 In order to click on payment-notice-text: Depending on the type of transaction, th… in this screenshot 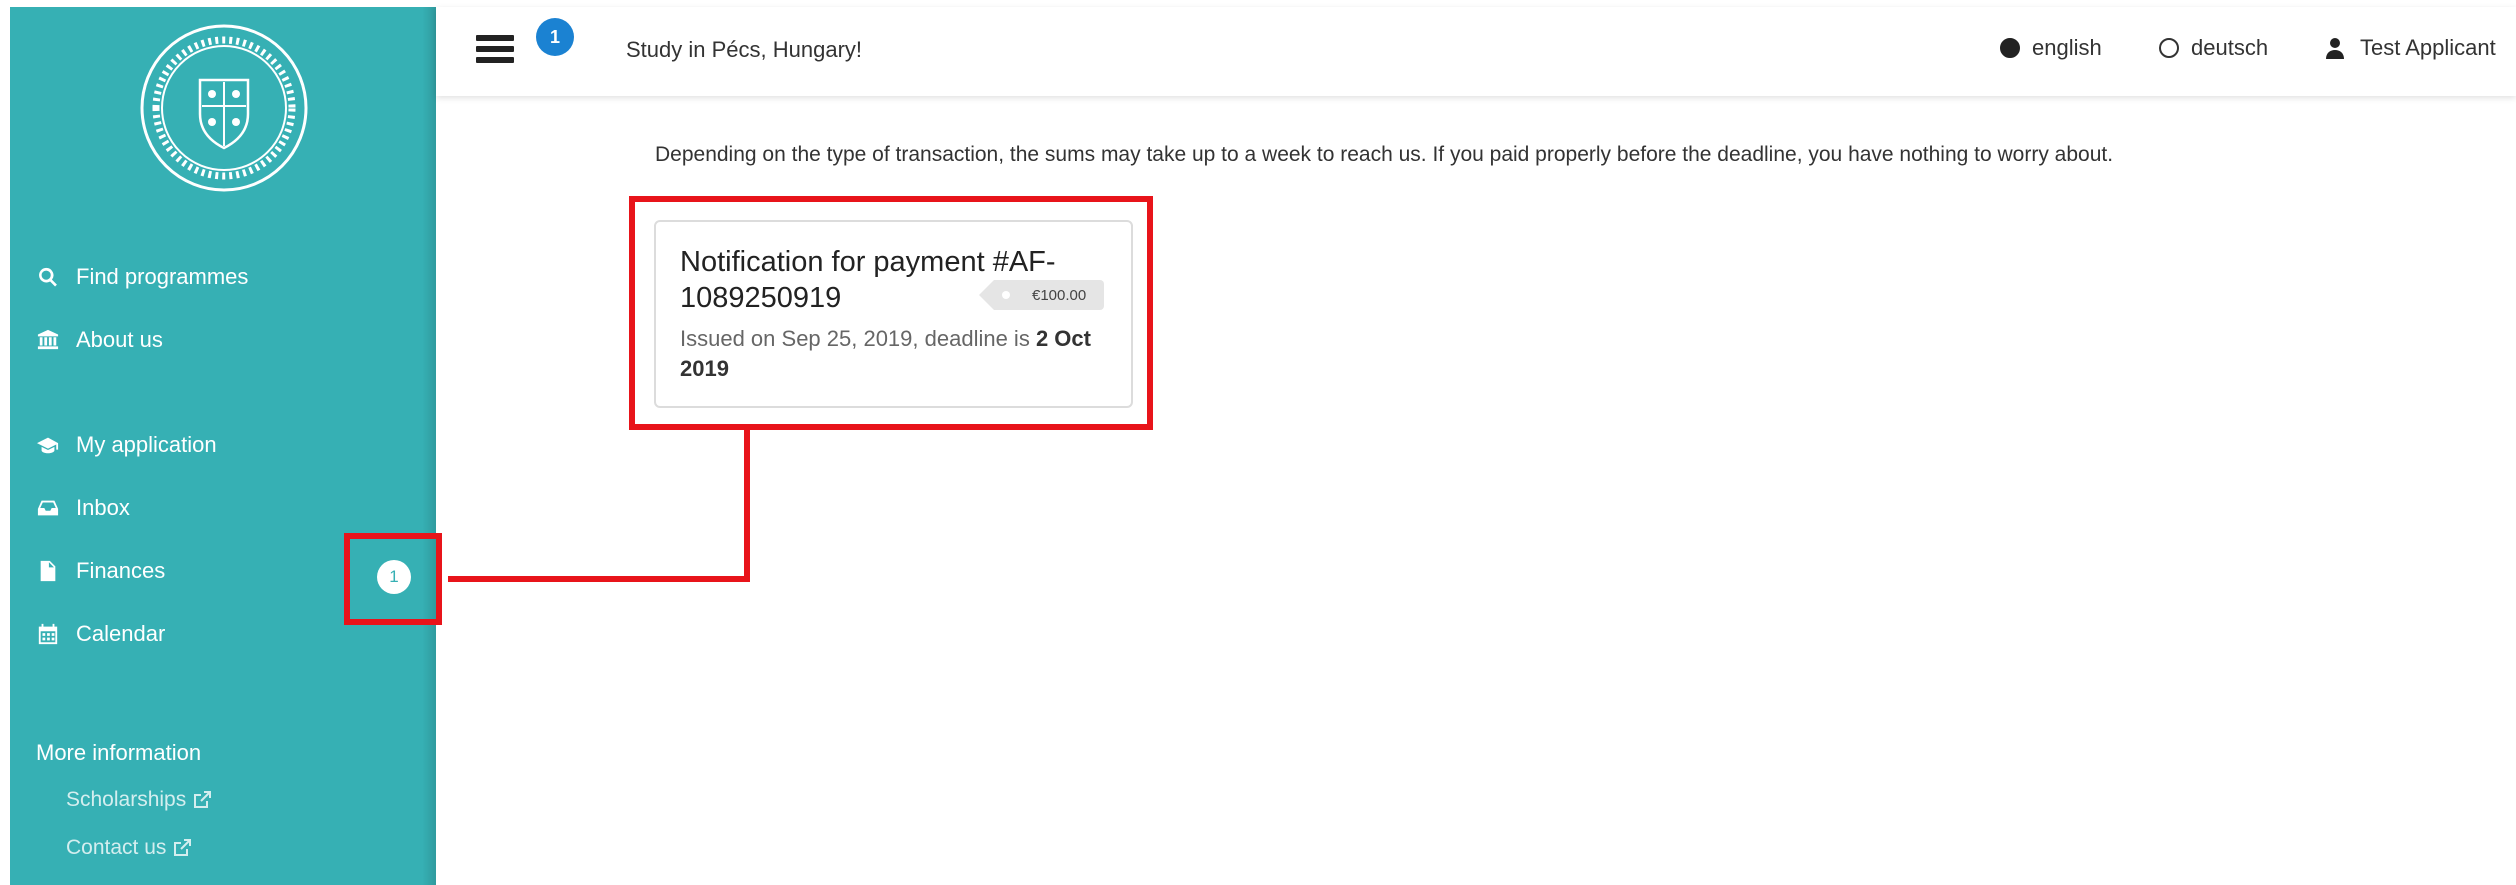, I will do `click(1384, 154)`.